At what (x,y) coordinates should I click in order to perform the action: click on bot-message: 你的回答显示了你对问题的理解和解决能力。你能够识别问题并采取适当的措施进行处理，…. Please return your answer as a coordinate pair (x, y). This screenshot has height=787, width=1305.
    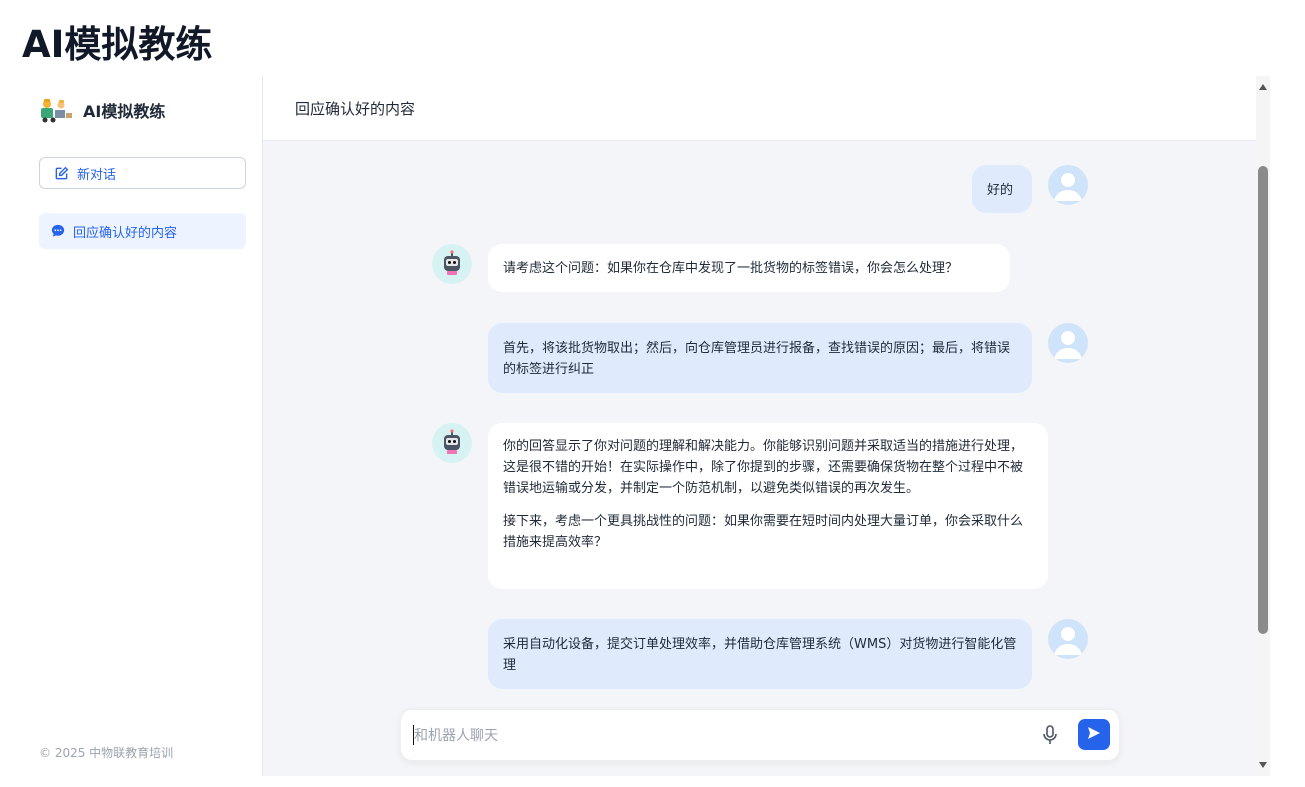
    Looking at the image, I should click on (768, 506).